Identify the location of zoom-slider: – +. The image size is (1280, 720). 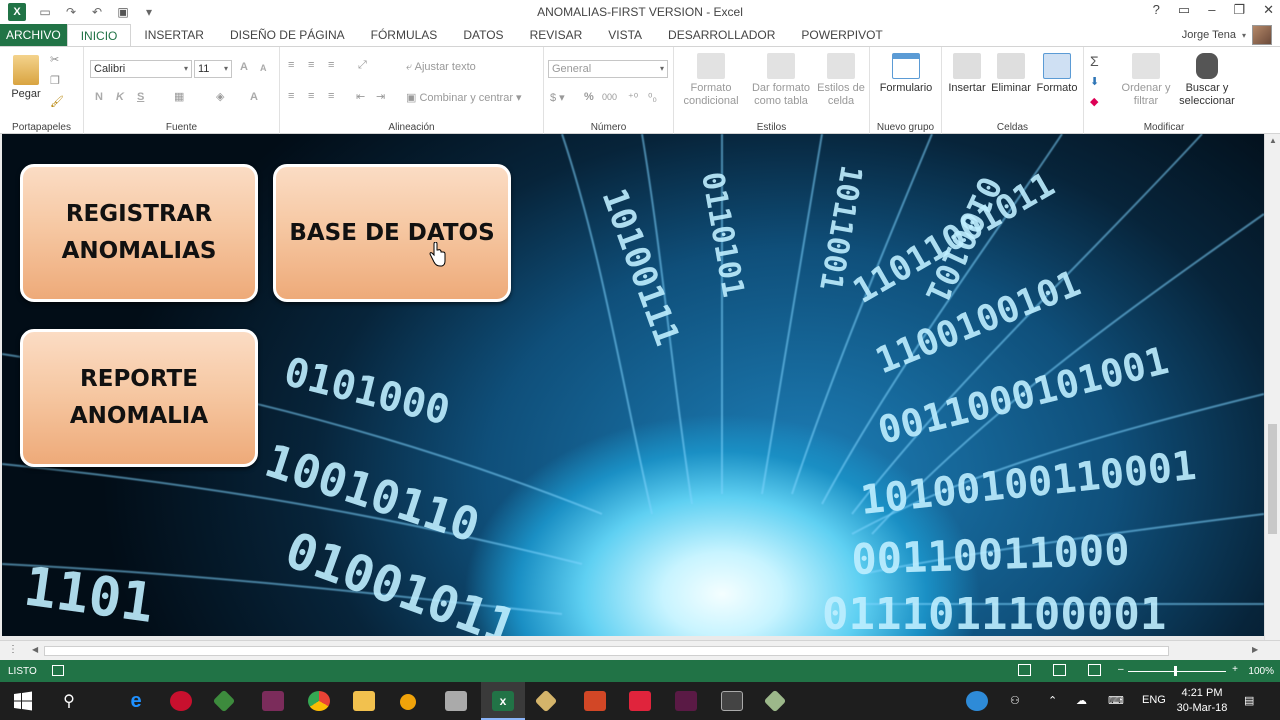
(1178, 671).